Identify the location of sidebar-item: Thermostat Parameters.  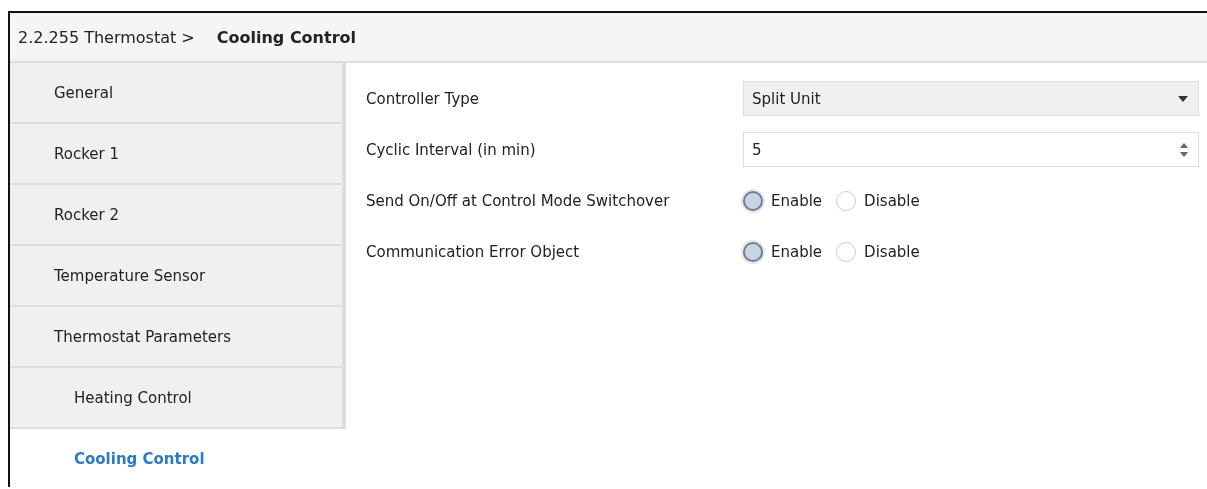
(178, 337).